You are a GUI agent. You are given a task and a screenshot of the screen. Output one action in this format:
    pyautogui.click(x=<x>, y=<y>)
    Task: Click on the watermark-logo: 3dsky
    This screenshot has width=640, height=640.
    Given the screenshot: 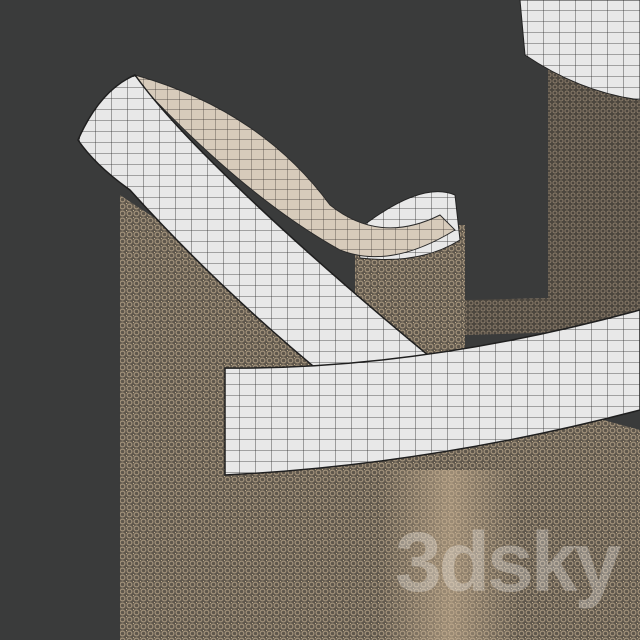 What is the action you would take?
    pyautogui.click(x=508, y=562)
    